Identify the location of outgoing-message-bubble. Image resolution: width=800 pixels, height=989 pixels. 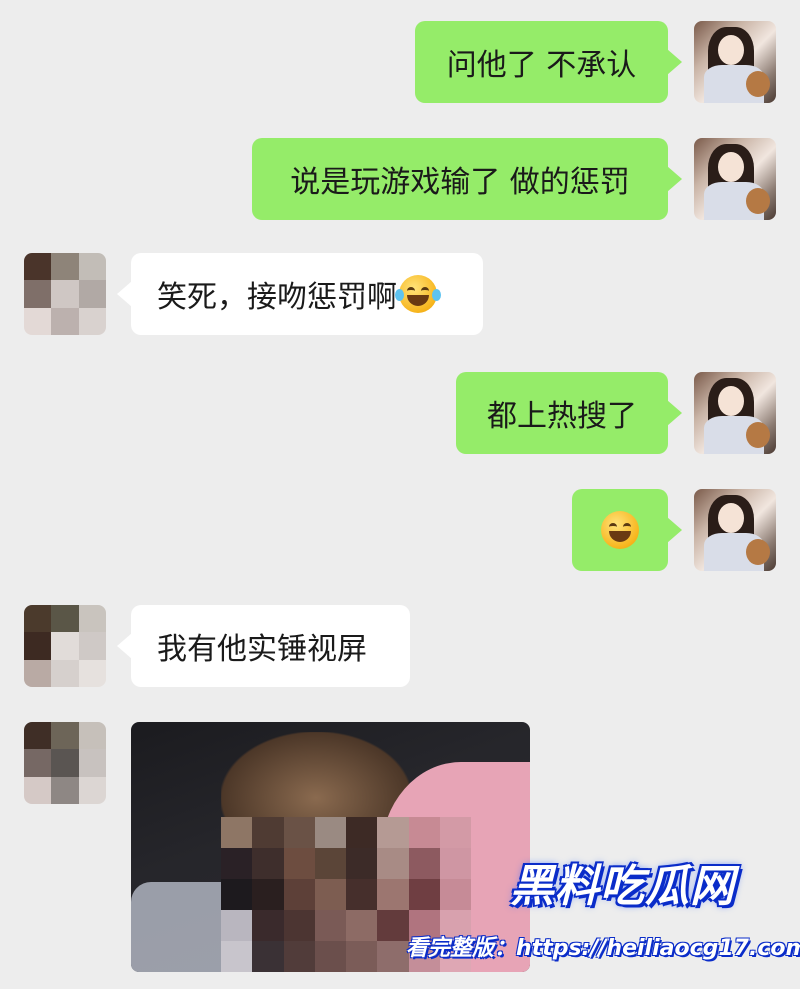
(627, 530).